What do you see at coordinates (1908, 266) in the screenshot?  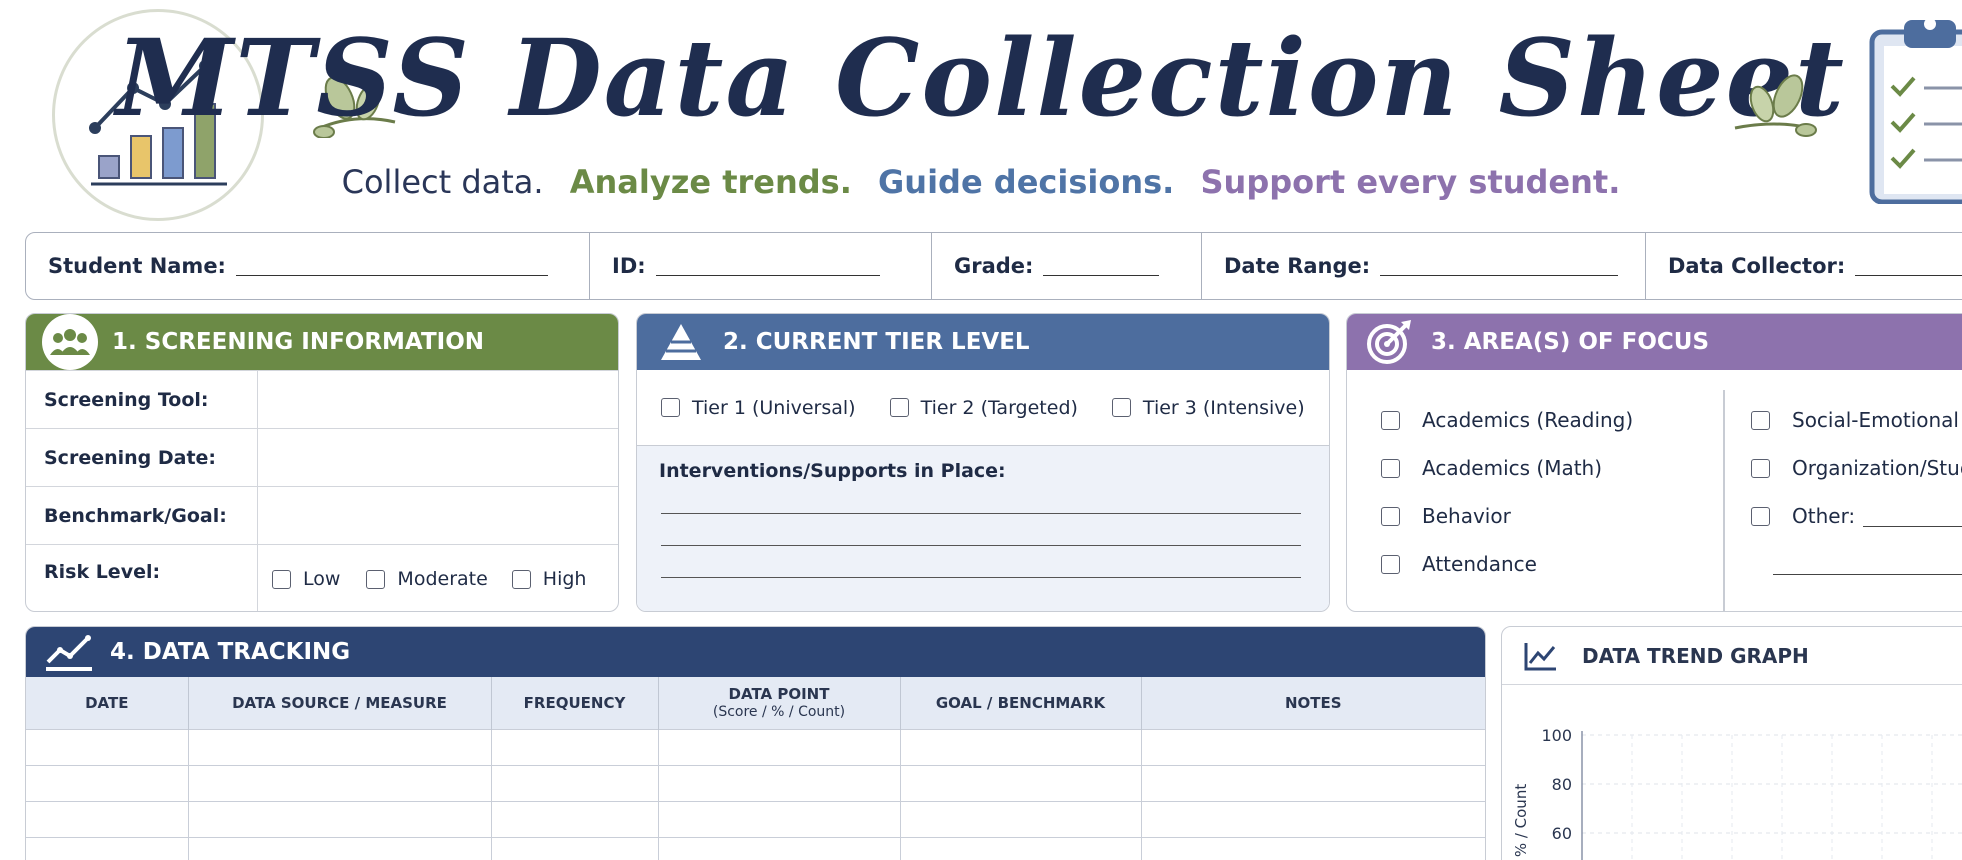 I see `data-collector-line` at bounding box center [1908, 266].